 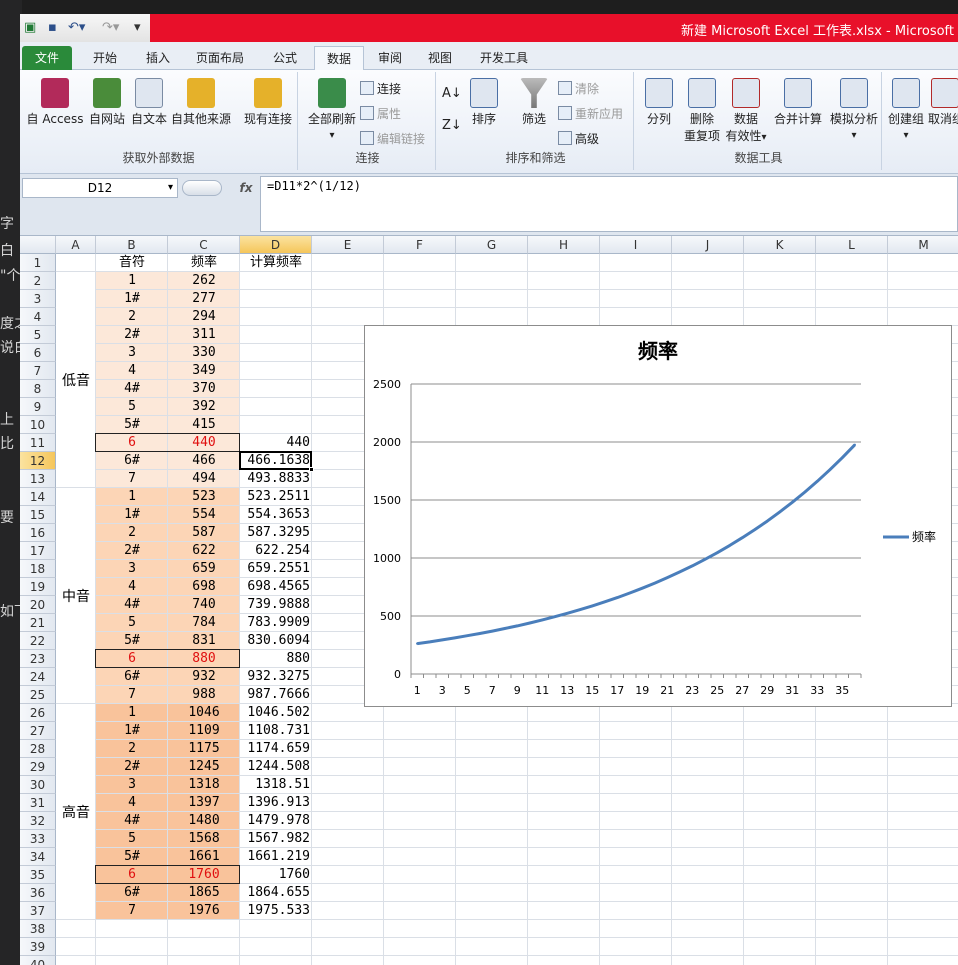 I want to click on note-cell: 4, so click(x=132, y=803).